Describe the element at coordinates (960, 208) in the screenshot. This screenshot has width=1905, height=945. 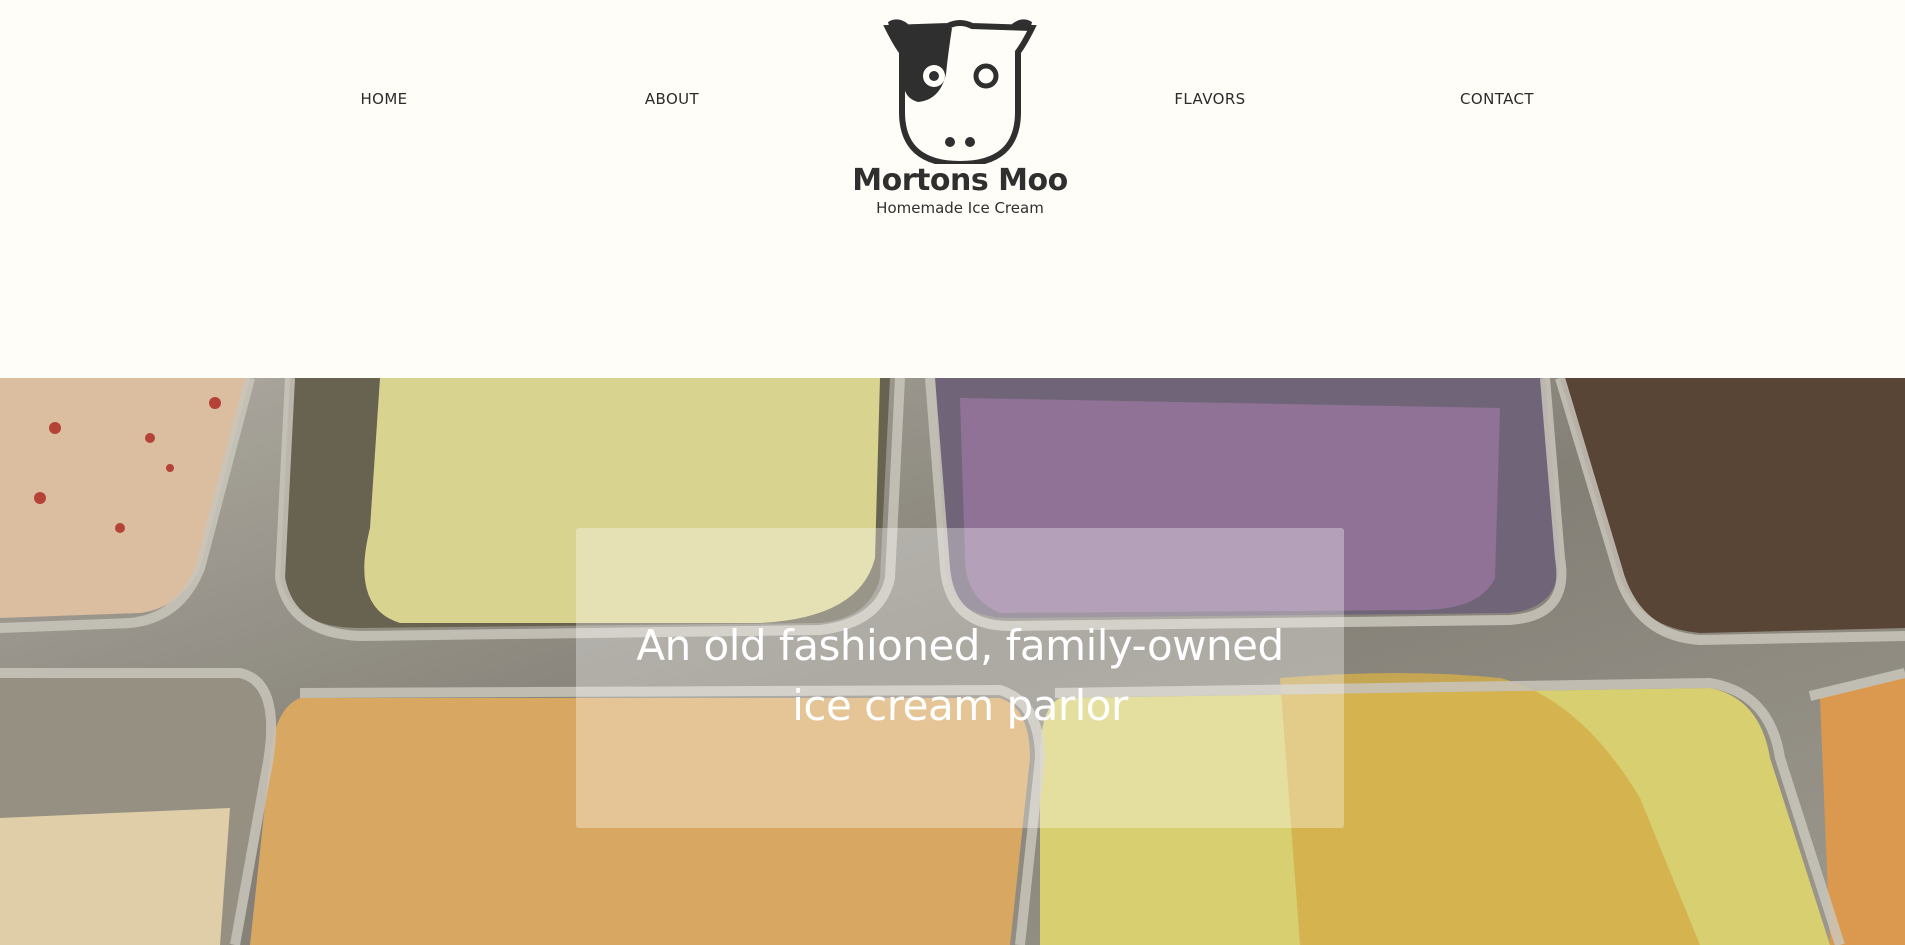
I see `brand-tagline: Homemade Ice Cream` at that location.